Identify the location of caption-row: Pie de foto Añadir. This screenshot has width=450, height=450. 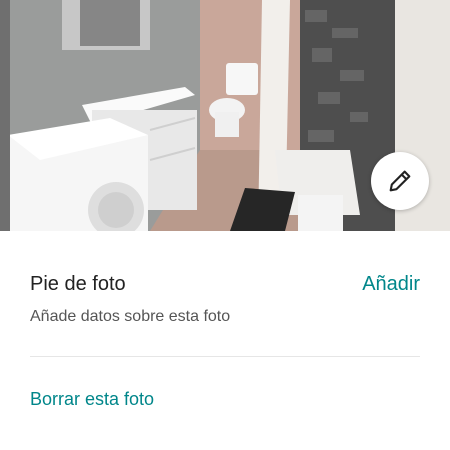
(225, 284).